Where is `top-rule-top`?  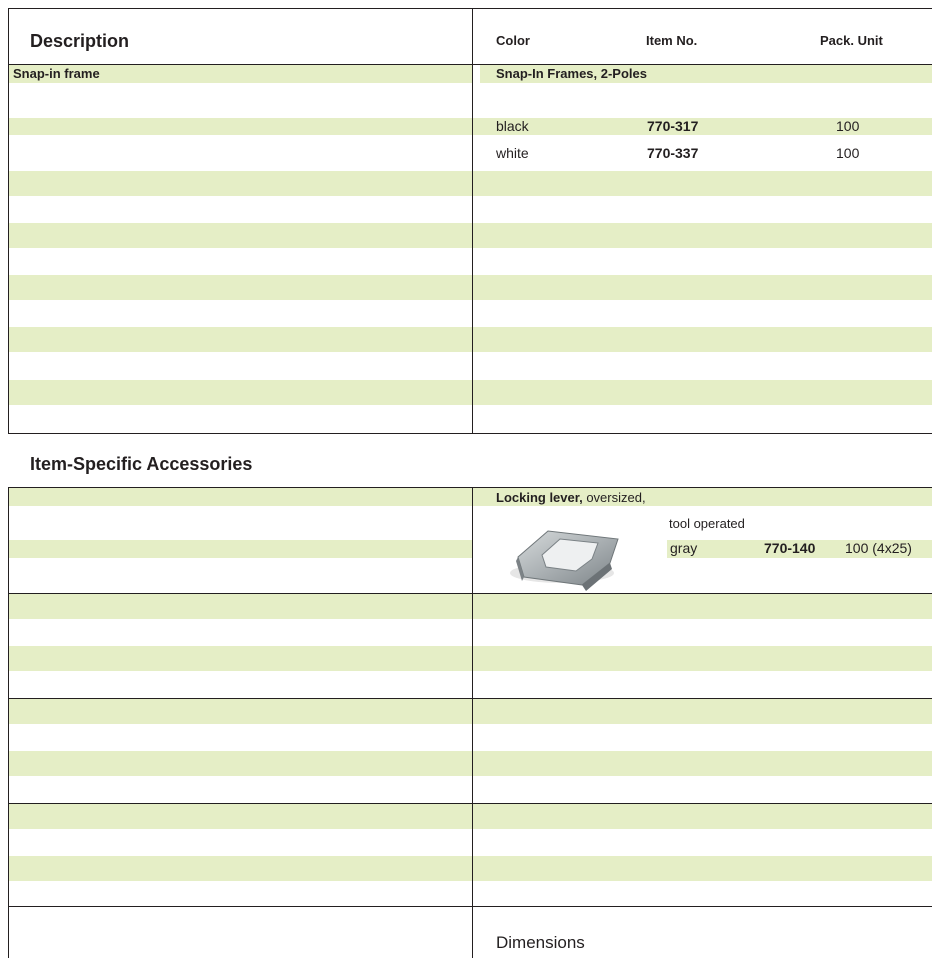
top-rule-top is located at coordinates (470, 8).